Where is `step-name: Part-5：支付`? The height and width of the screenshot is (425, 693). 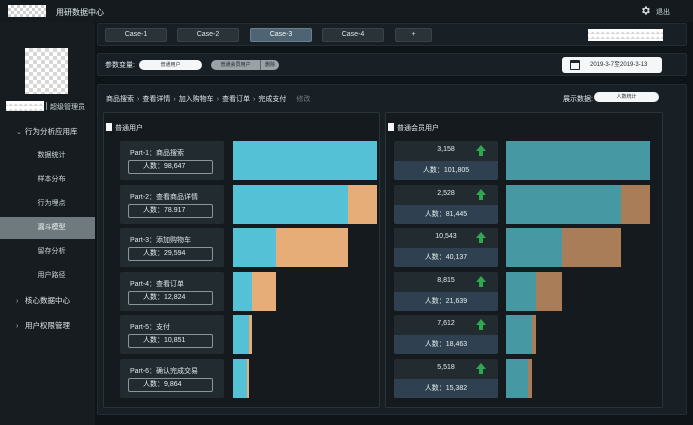 step-name: Part-5：支付 is located at coordinates (150, 327).